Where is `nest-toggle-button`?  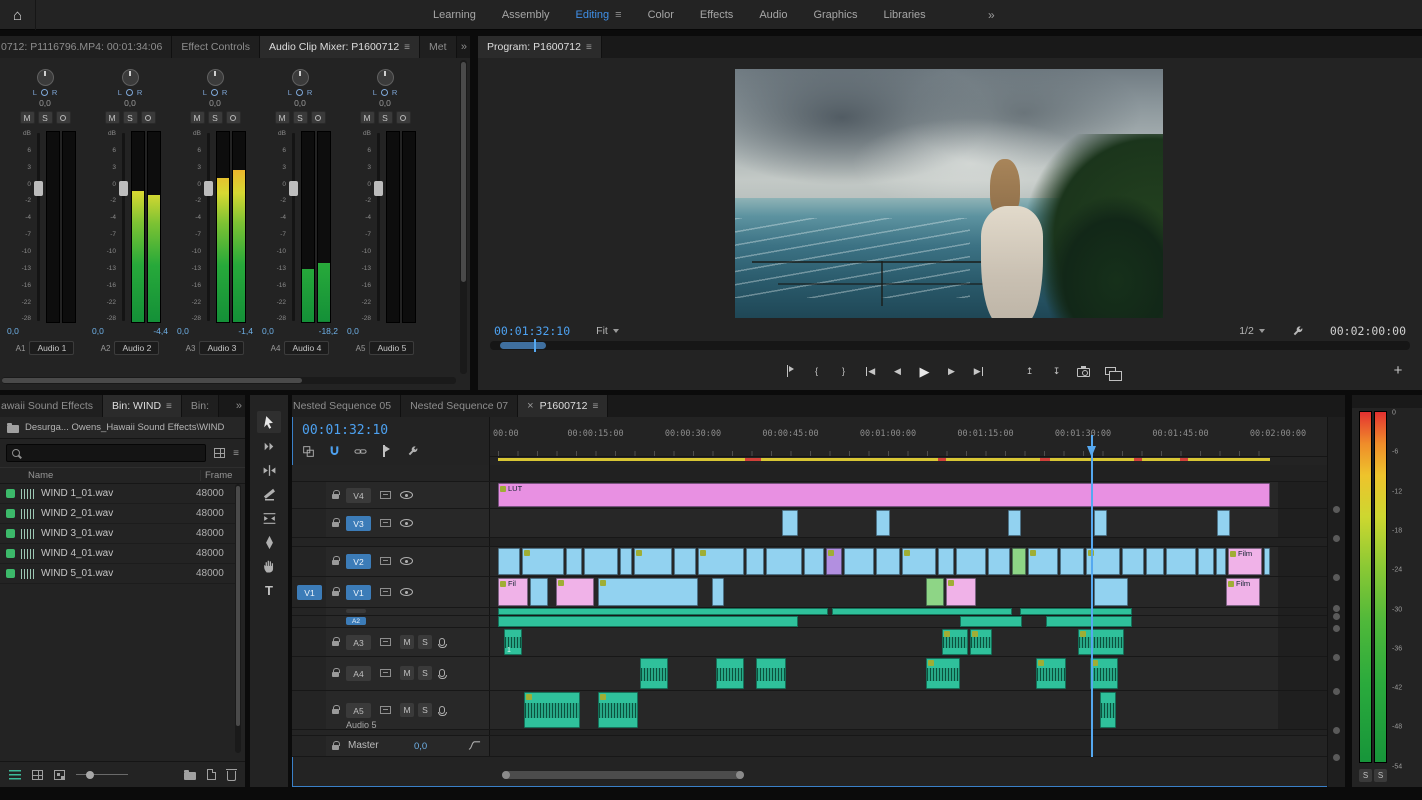 nest-toggle-button is located at coordinates (308, 451).